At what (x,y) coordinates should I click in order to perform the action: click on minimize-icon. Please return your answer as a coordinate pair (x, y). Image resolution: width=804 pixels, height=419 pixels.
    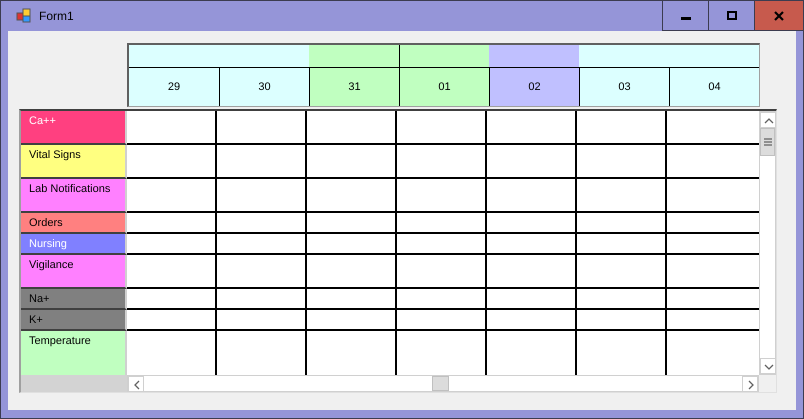
    Looking at the image, I should click on (685, 18).